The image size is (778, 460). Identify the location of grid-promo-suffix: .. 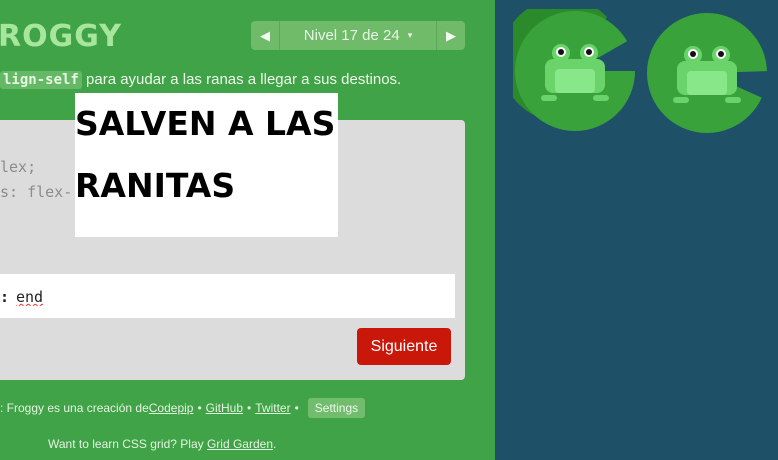
(275, 444).